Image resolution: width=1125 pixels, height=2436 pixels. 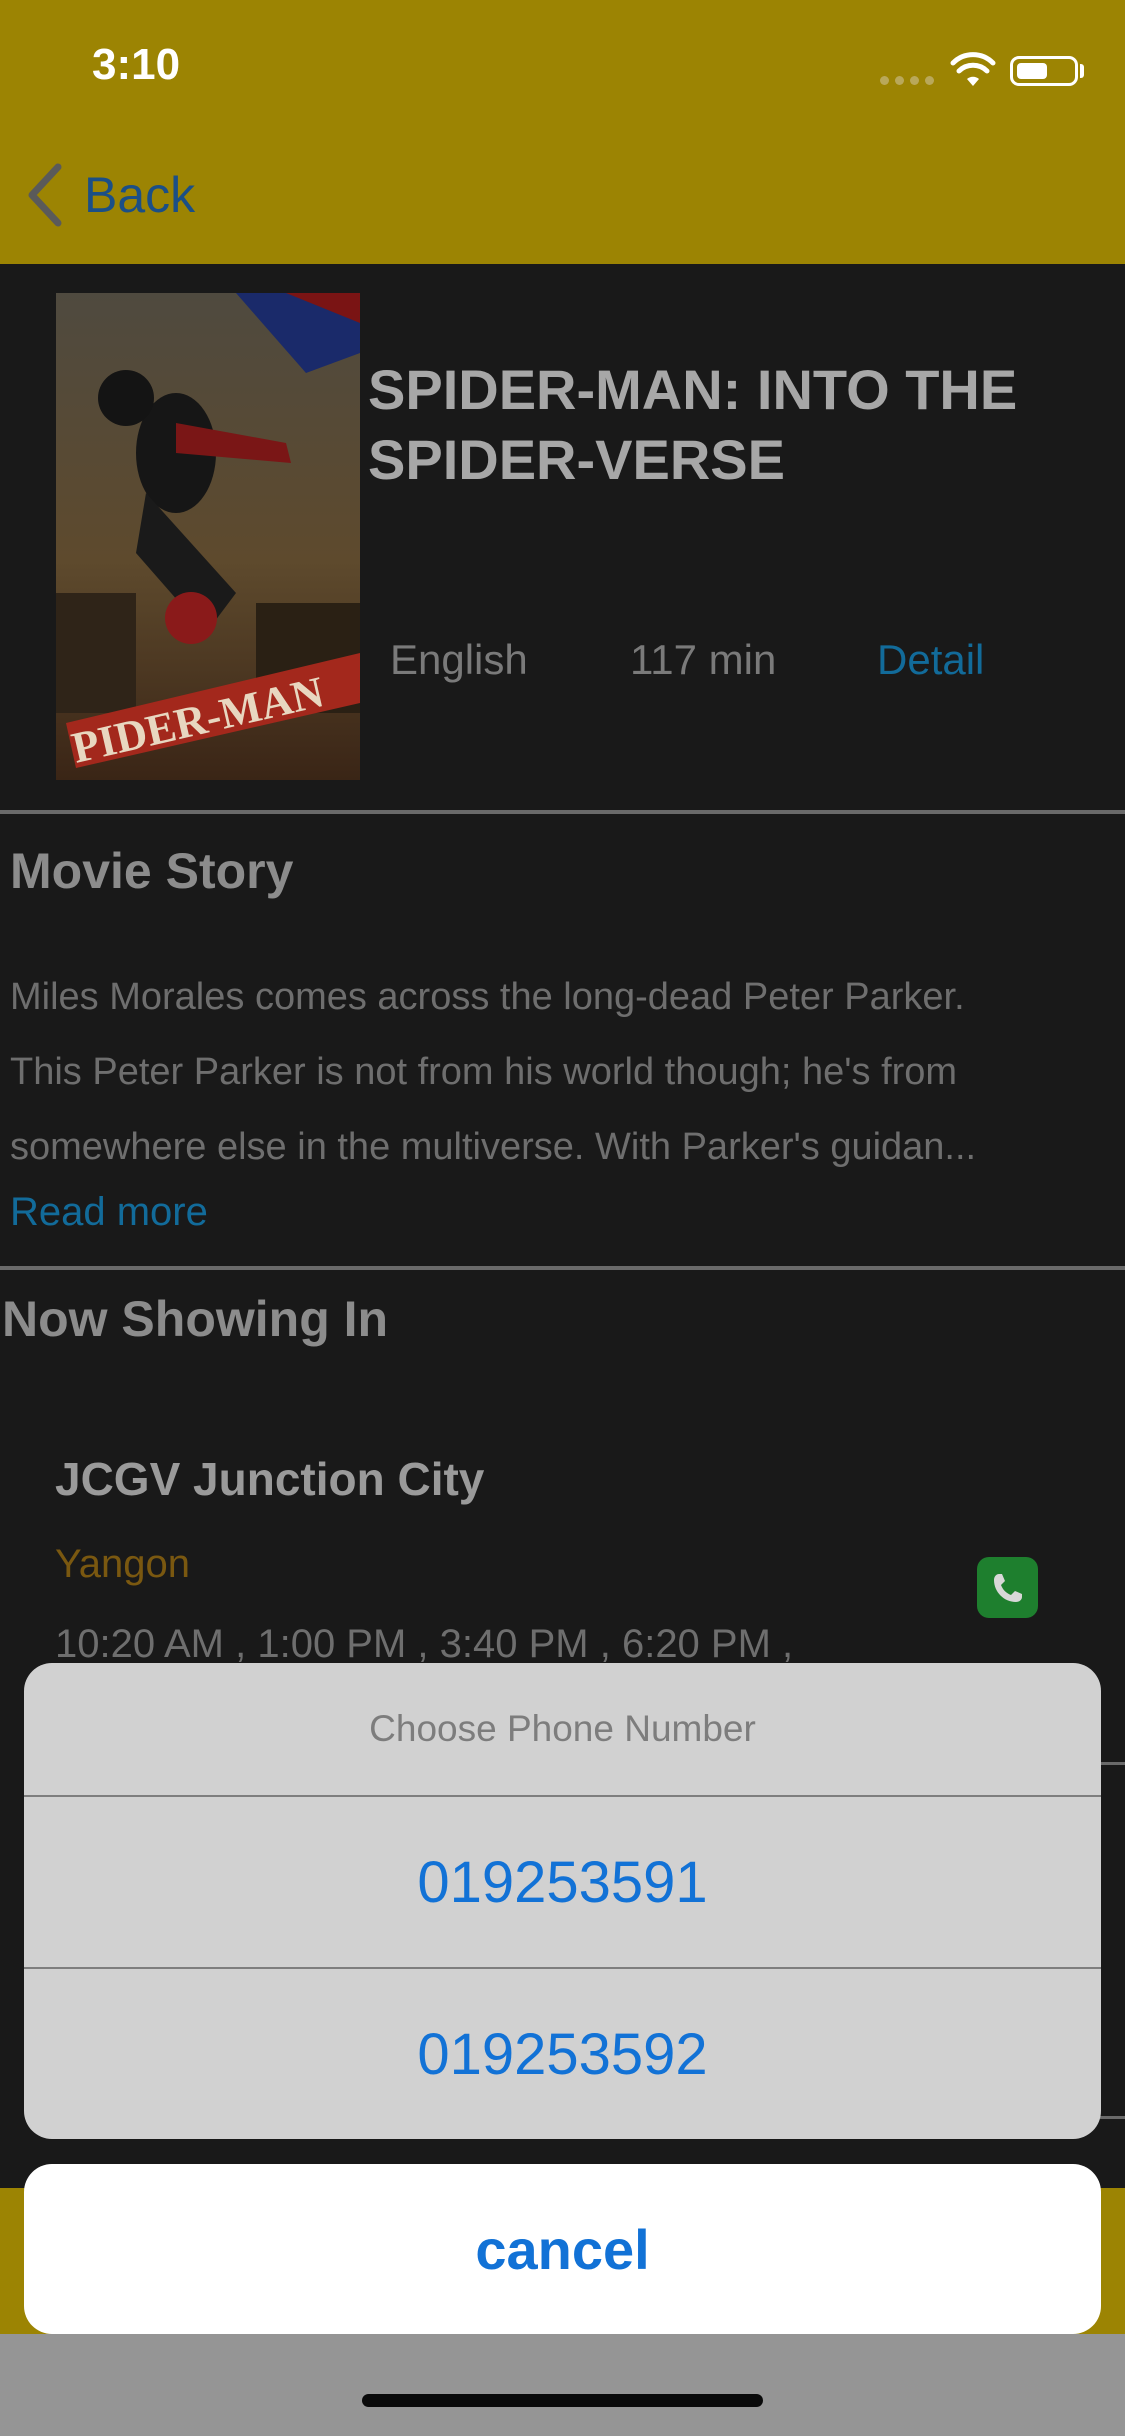 I want to click on movie-duration: 117 min, so click(x=703, y=659).